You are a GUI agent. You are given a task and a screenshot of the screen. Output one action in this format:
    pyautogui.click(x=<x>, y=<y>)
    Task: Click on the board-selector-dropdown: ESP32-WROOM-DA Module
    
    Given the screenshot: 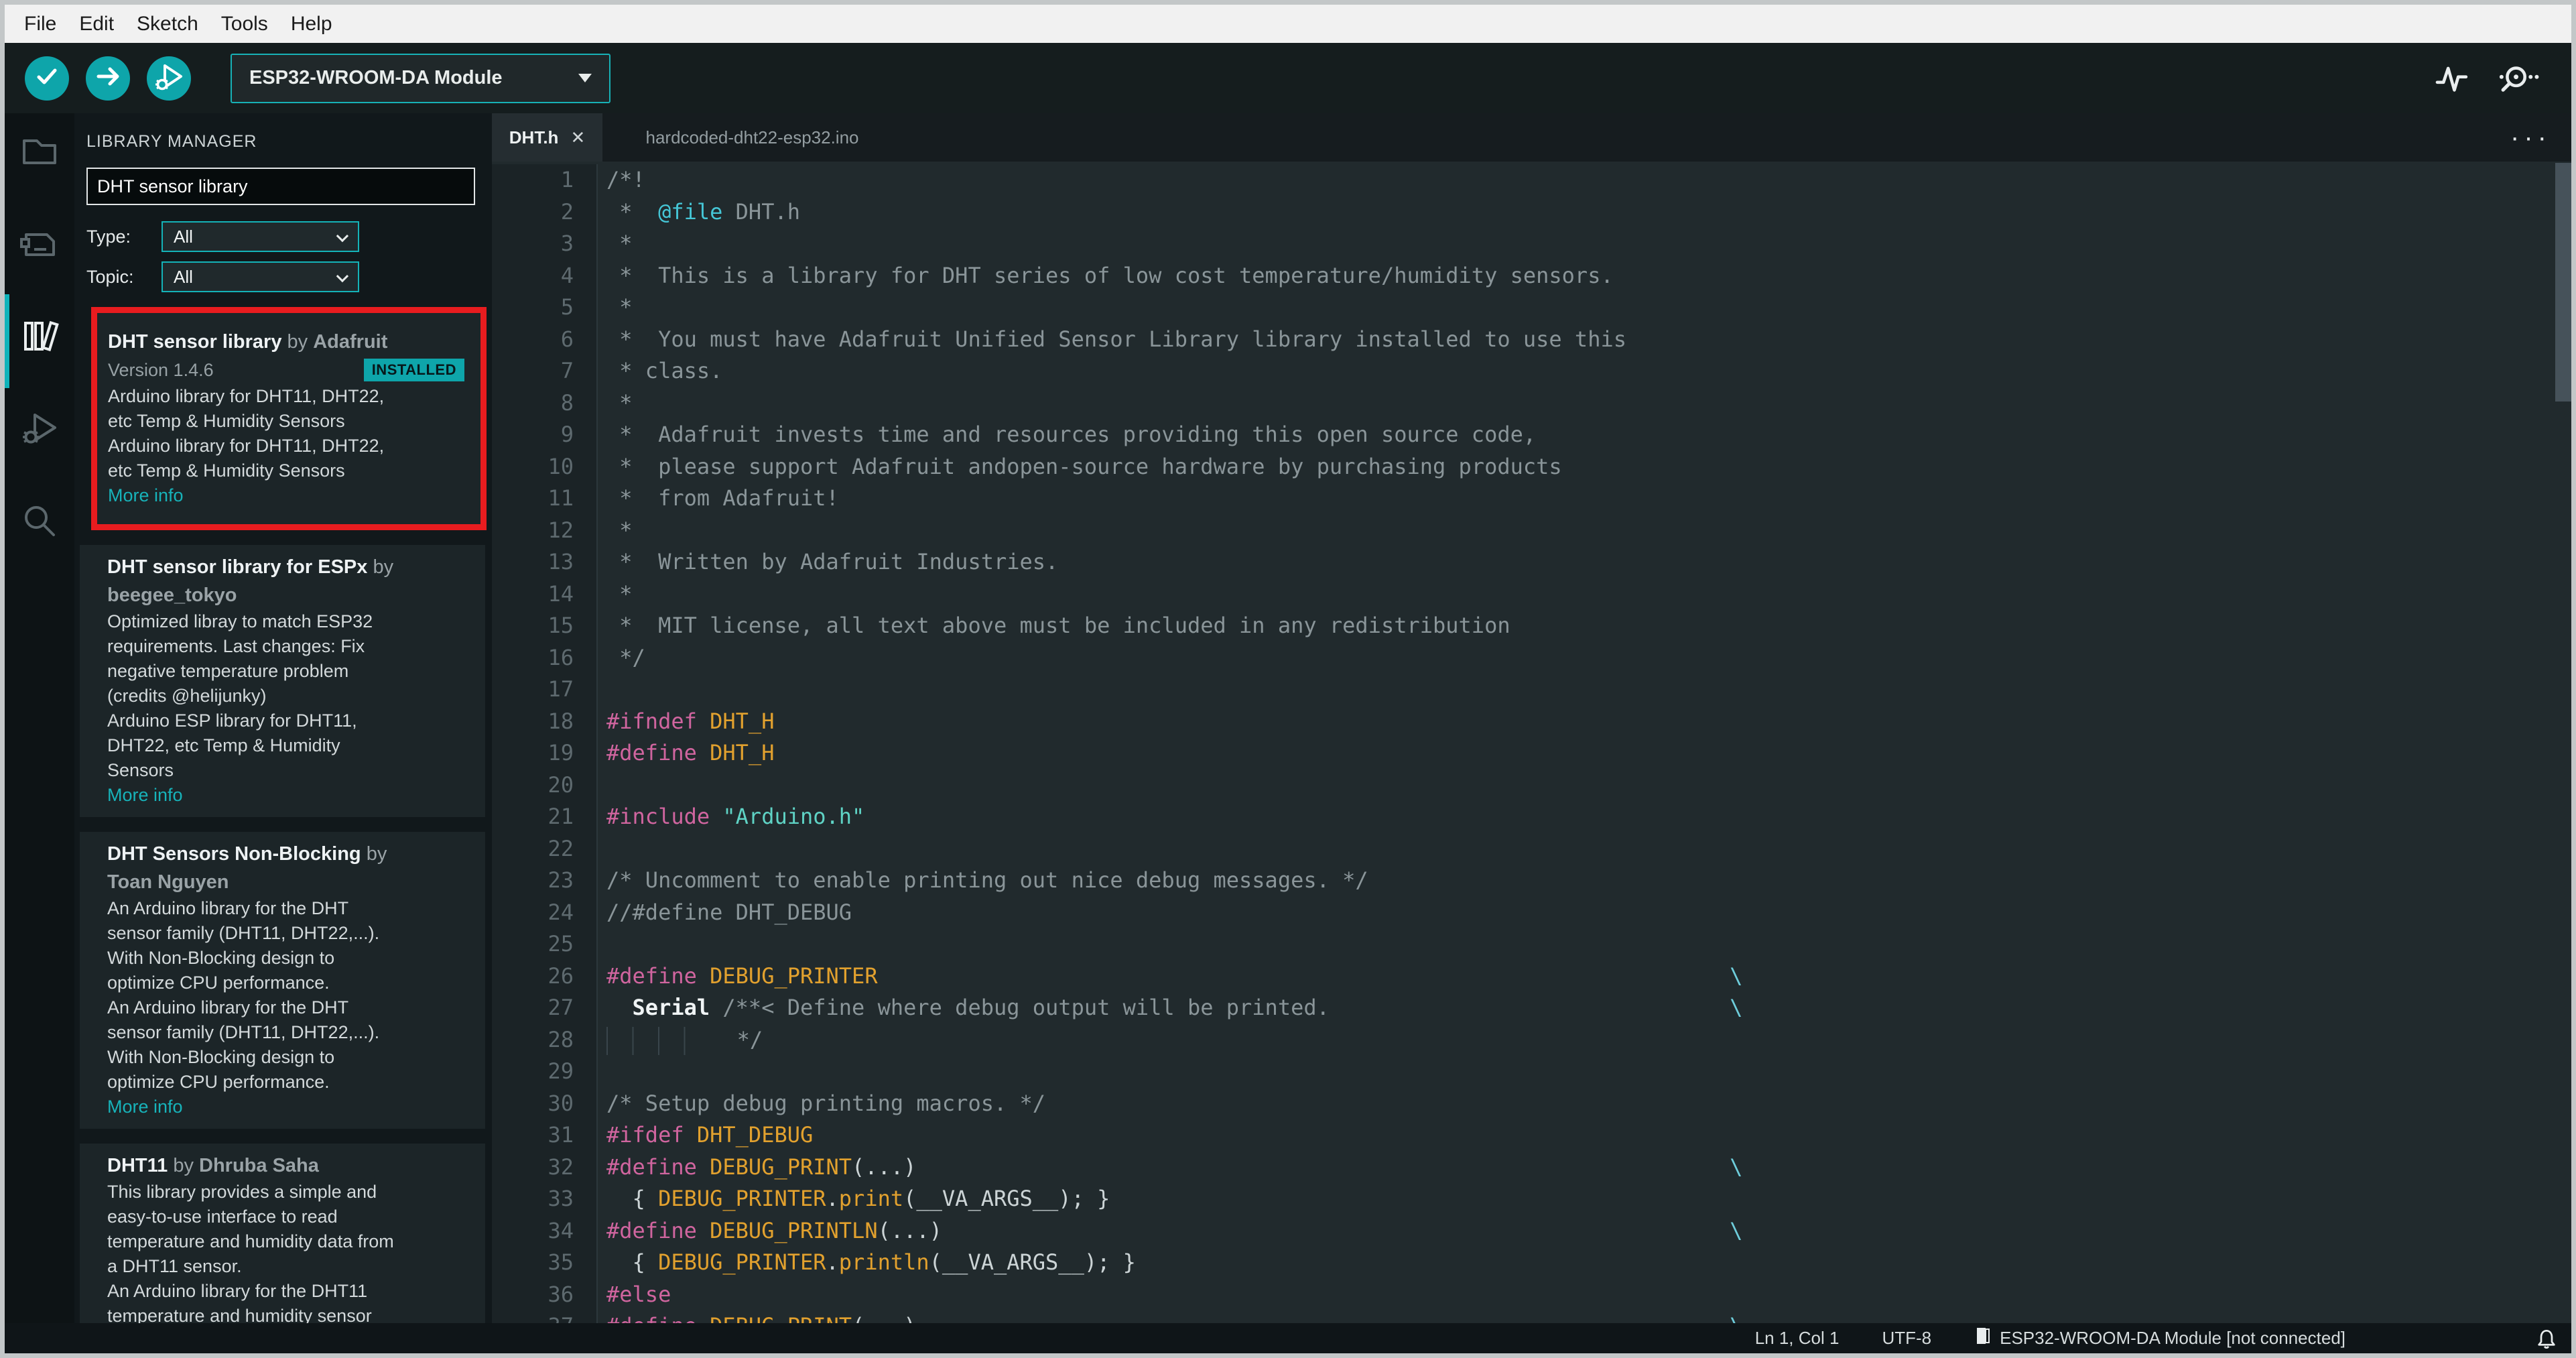 What is the action you would take?
    pyautogui.click(x=420, y=78)
    